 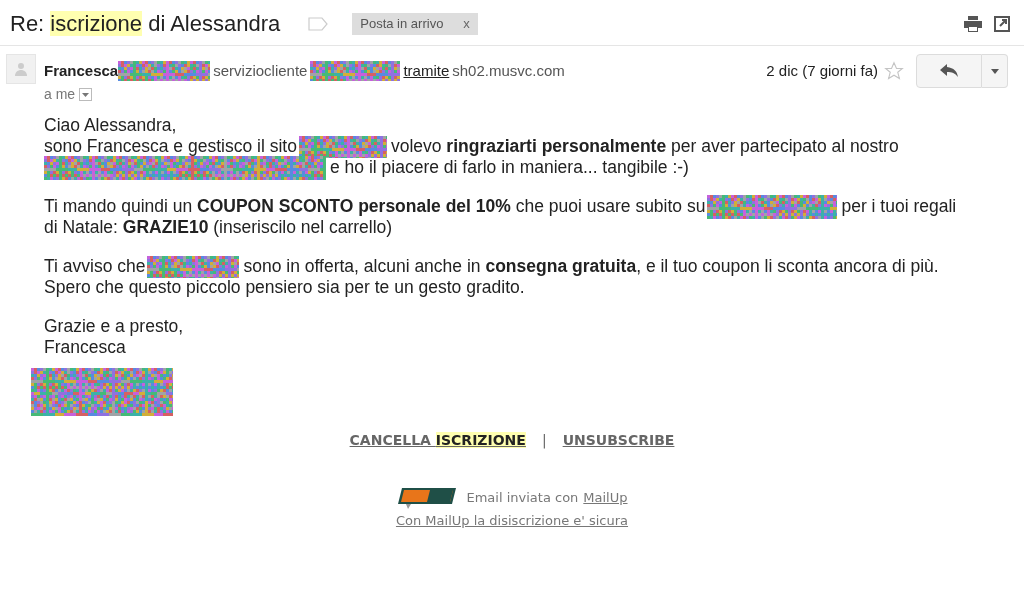 I want to click on remove-label-button: x, so click(x=466, y=23).